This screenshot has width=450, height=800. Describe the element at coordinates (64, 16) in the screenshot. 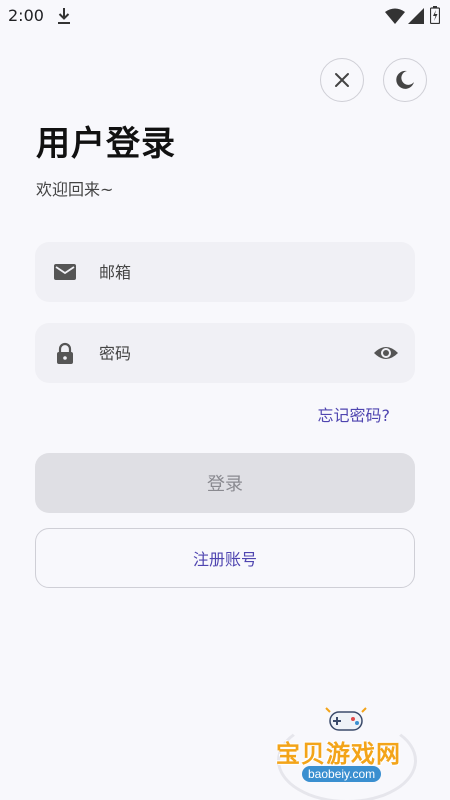

I see `download-icon` at that location.